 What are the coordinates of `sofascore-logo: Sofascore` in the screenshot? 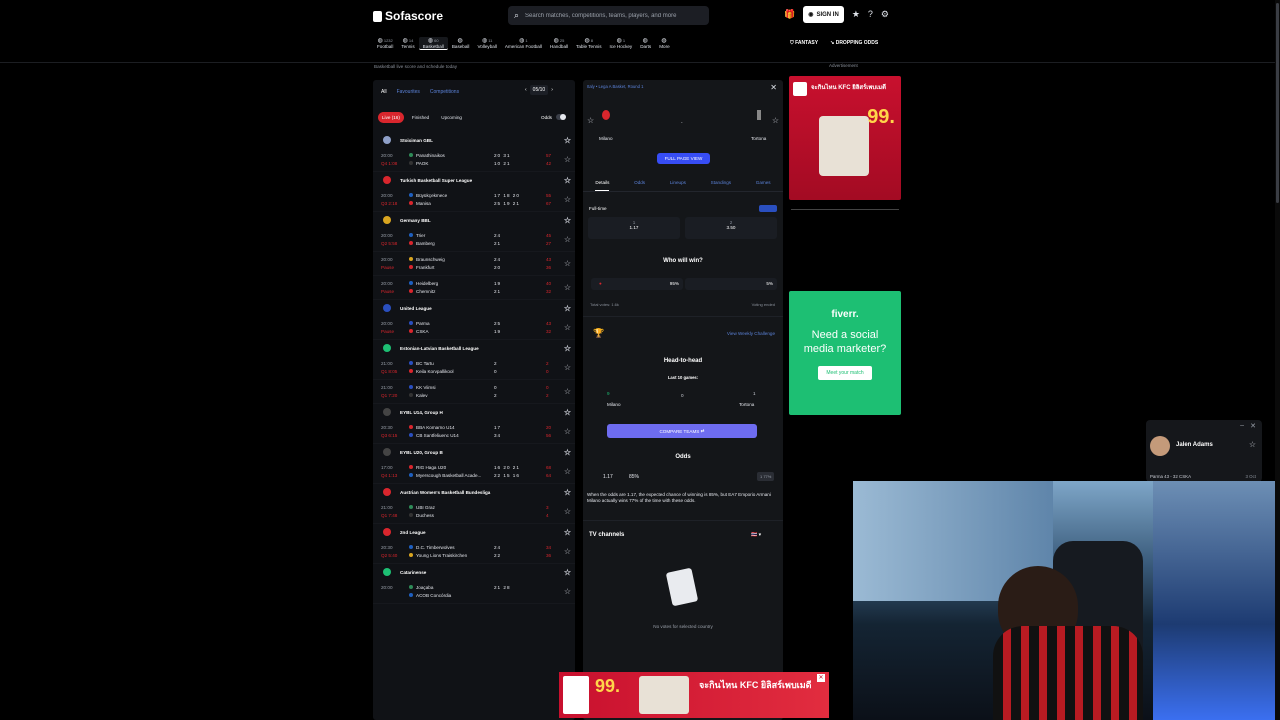 It's located at (408, 16).